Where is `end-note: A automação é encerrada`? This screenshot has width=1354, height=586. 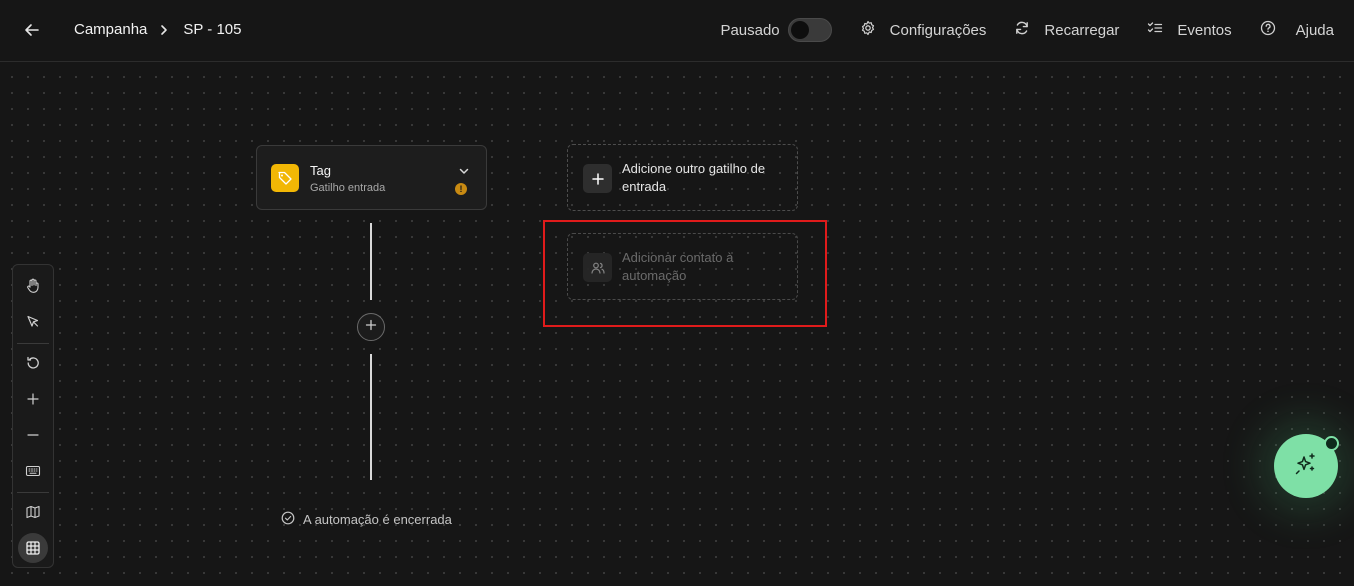 end-note: A automação é encerrada is located at coordinates (366, 519).